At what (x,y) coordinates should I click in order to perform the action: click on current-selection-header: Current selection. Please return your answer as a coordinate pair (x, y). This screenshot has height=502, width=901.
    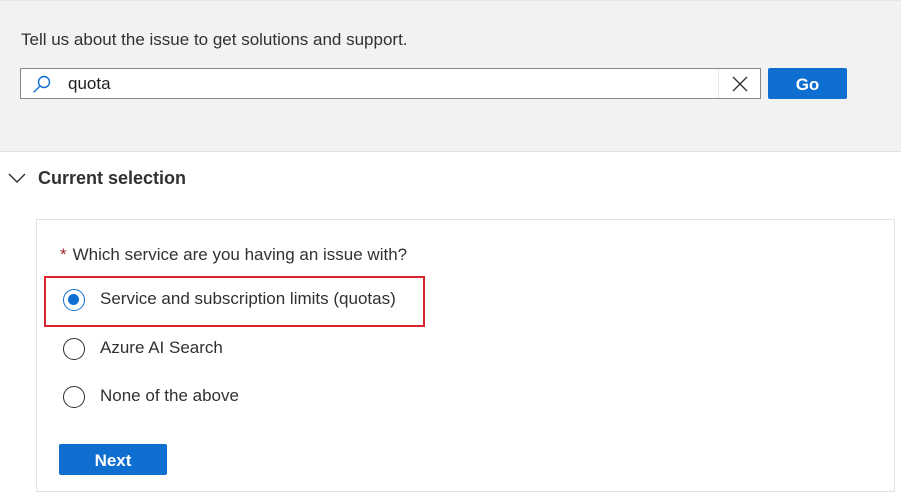
    Looking at the image, I should click on (200, 178).